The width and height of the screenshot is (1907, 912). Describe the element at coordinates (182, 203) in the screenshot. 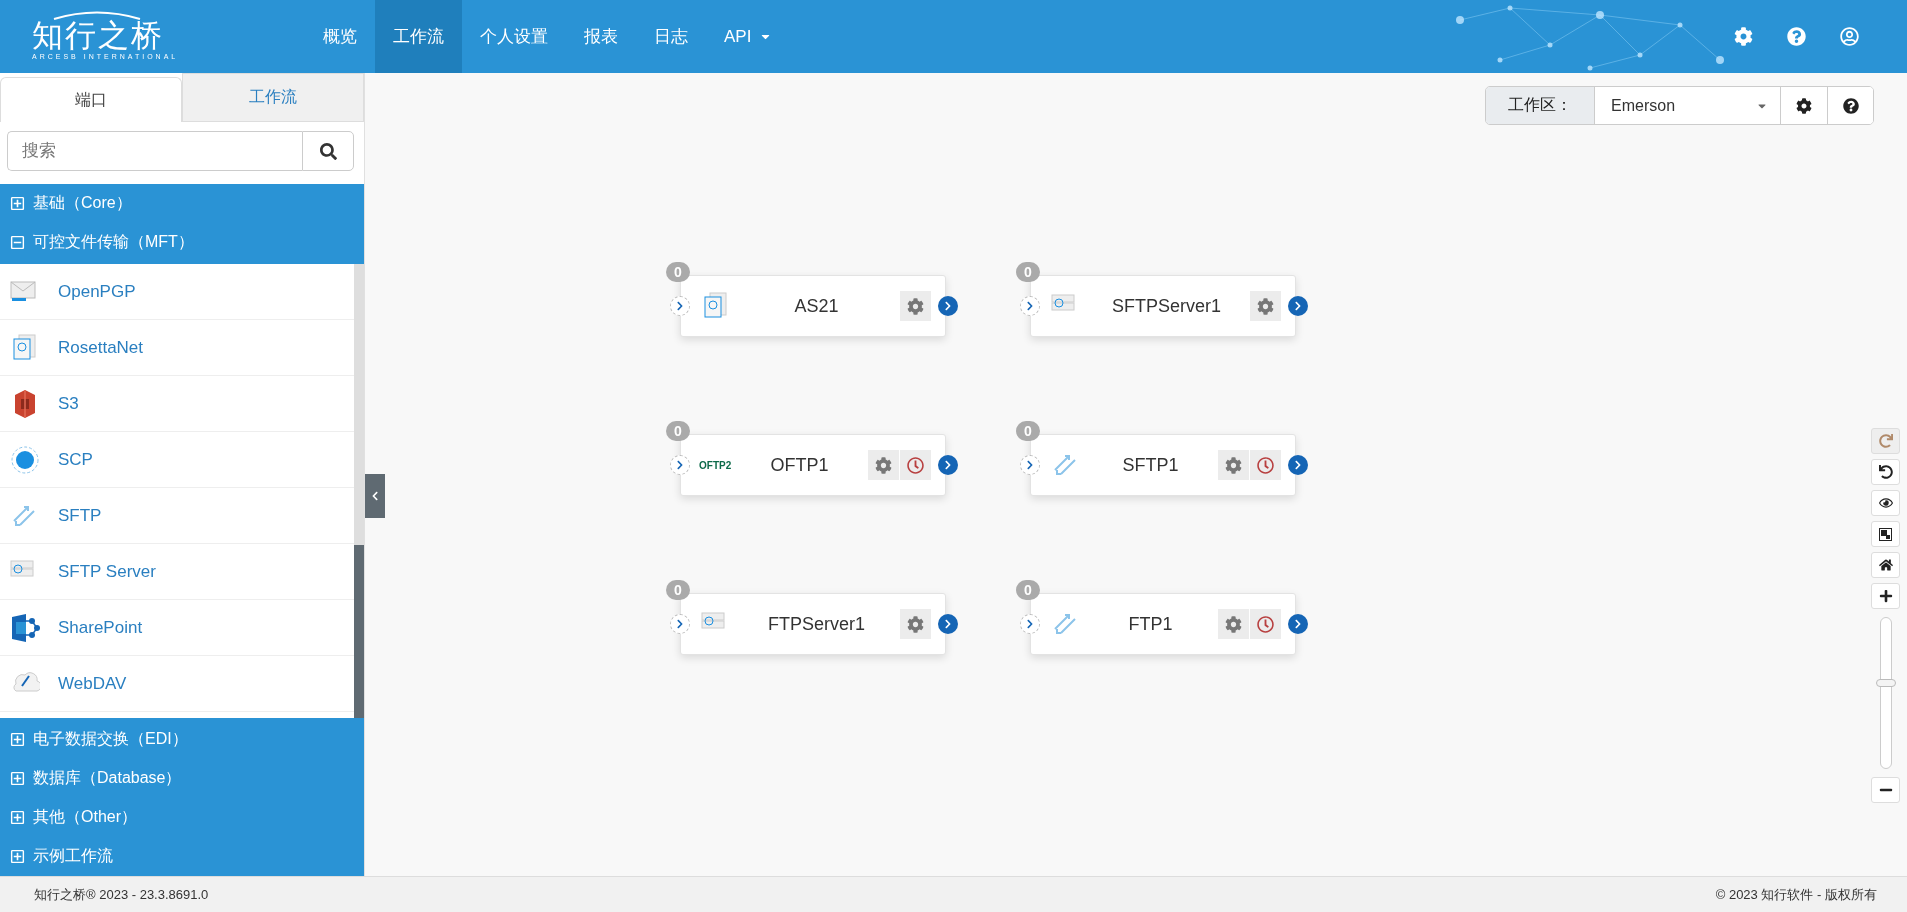

I see `category-header: 基础（Core）` at that location.